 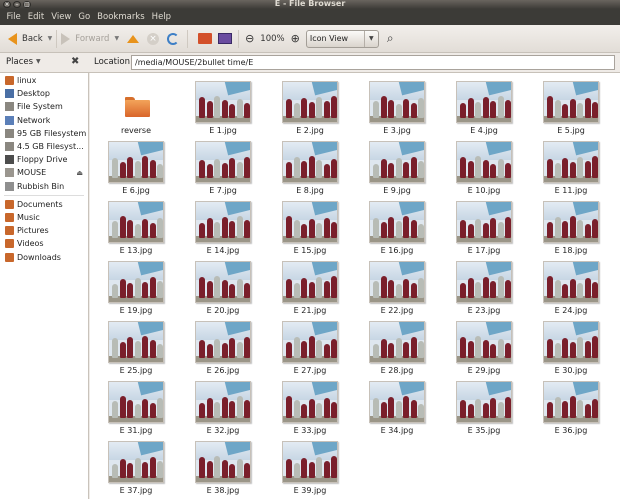 I want to click on sidebar-item-desktop: Desktop, so click(x=44, y=93).